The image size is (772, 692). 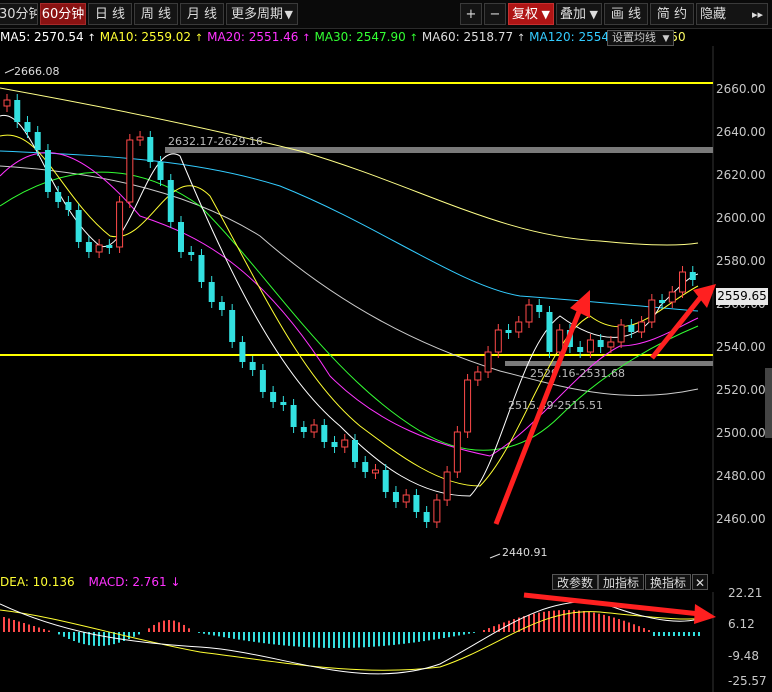 What do you see at coordinates (713, 14) in the screenshot?
I see `hide-label: 隐藏` at bounding box center [713, 14].